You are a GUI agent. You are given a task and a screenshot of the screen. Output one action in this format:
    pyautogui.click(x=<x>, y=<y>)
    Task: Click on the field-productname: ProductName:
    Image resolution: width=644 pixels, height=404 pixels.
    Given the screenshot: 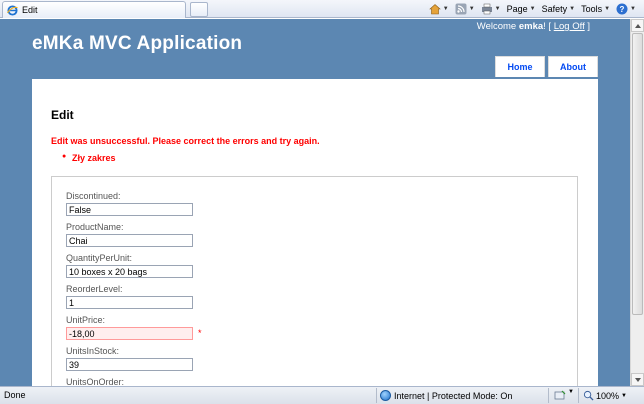 What is the action you would take?
    pyautogui.click(x=129, y=234)
    